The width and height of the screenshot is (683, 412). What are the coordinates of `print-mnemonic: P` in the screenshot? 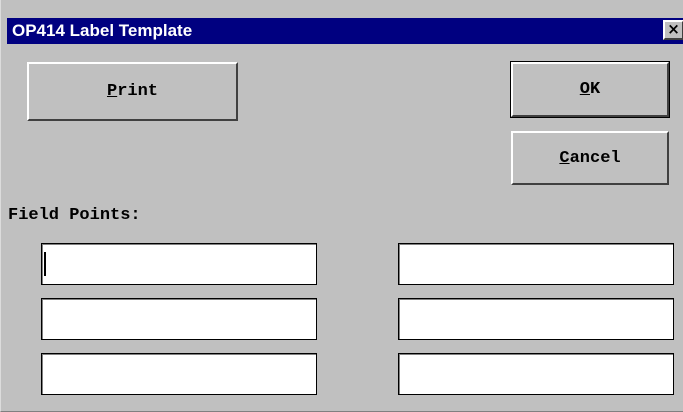 It's located at (112, 91).